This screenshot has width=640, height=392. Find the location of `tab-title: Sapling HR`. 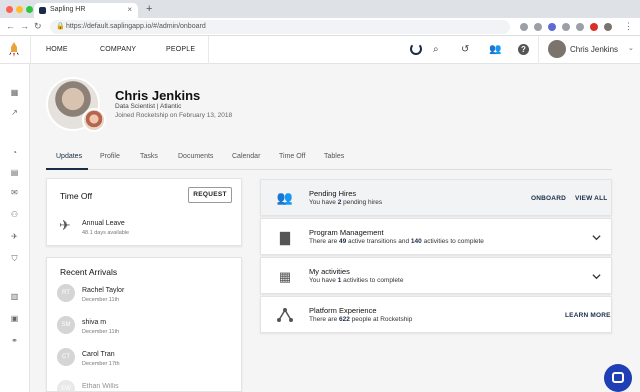

tab-title: Sapling HR is located at coordinates (68, 9).